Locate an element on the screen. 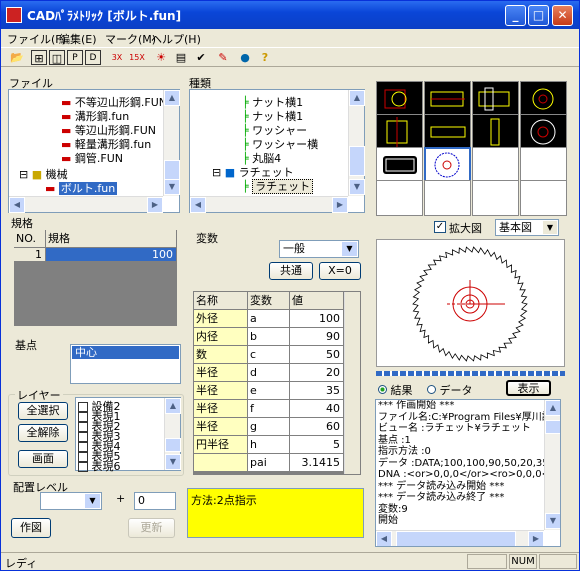 The height and width of the screenshot is (571, 580). var-value-cell: 5 is located at coordinates (317, 445).